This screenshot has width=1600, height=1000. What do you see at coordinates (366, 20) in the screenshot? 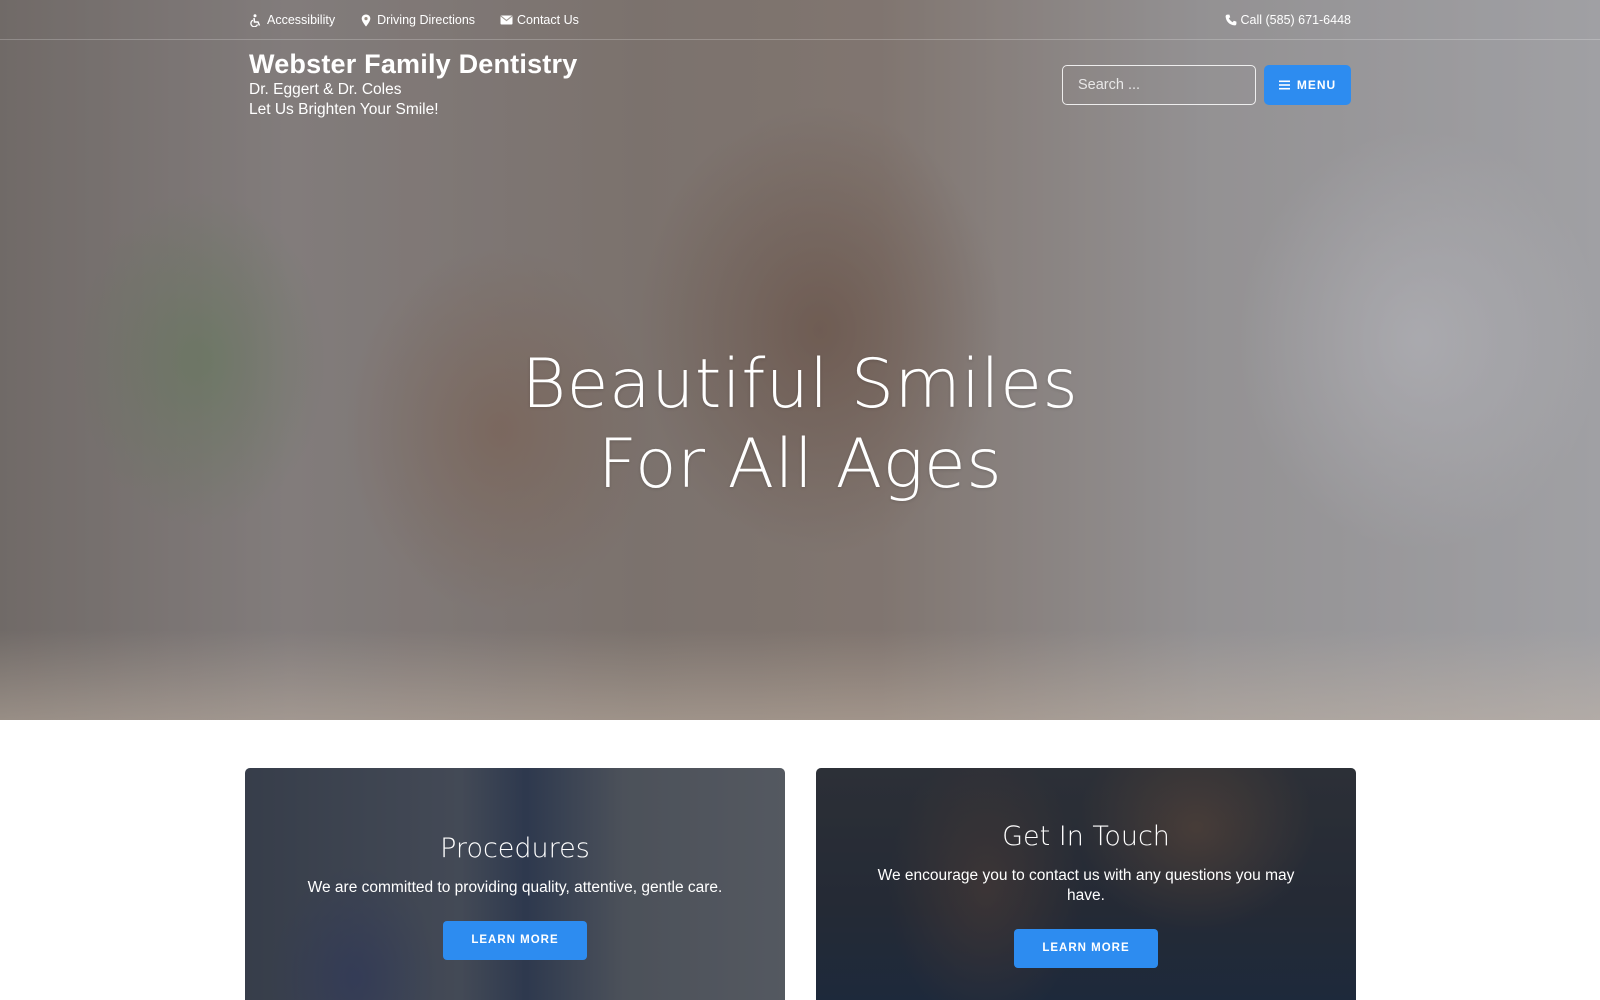
I see `map-marker-icon` at bounding box center [366, 20].